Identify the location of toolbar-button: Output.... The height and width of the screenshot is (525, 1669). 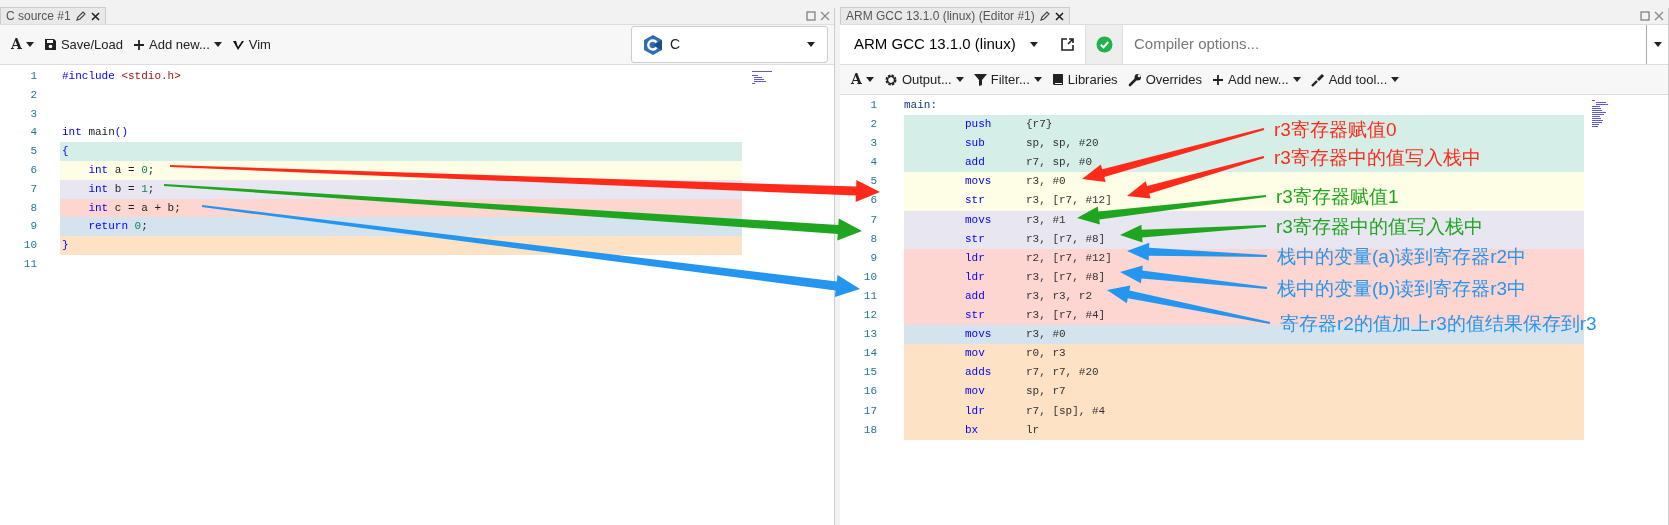
(923, 79).